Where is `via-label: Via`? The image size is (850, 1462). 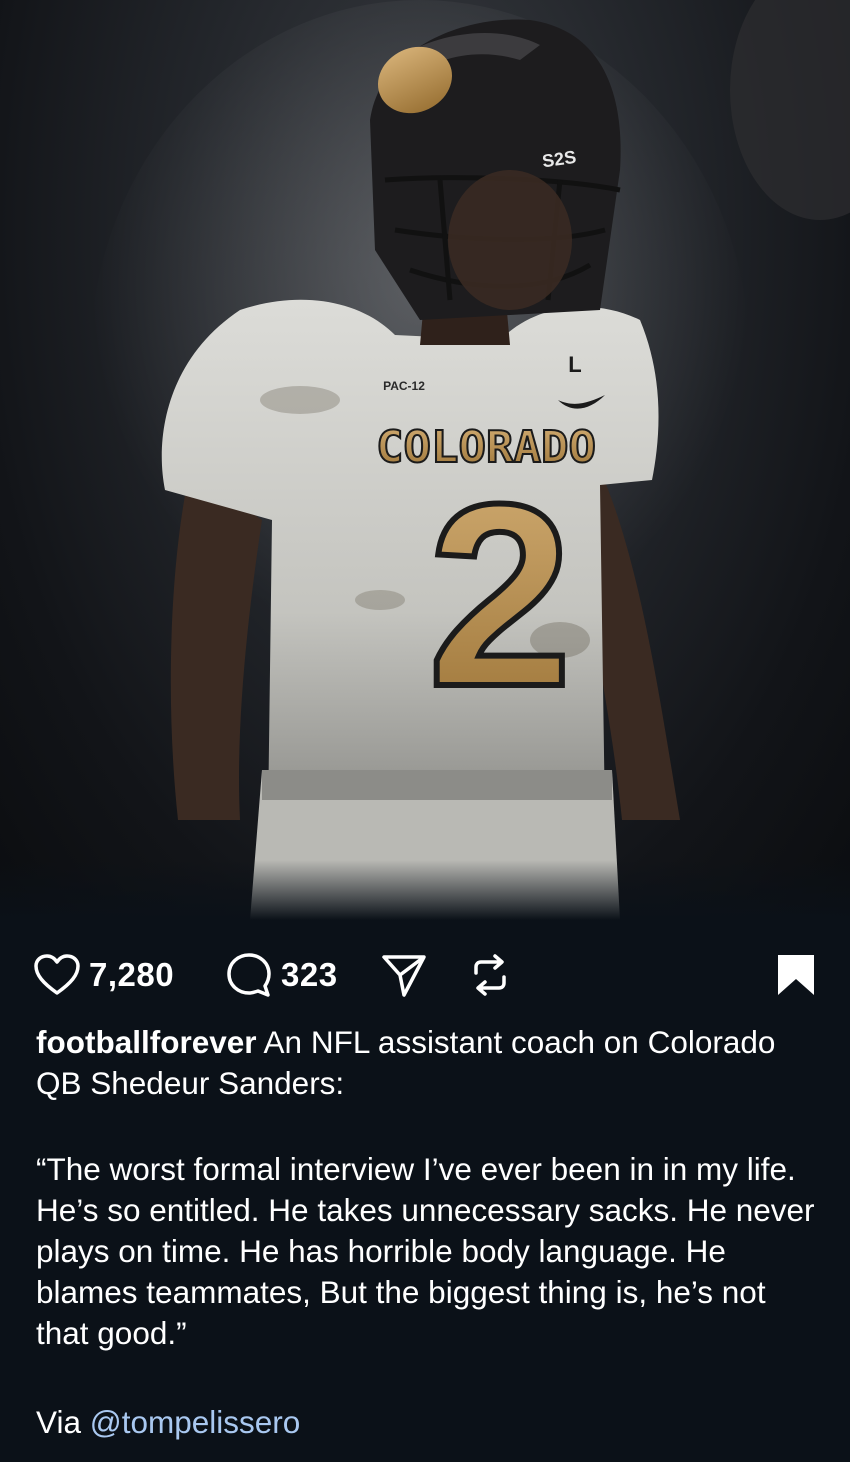
via-label: Via is located at coordinates (58, 1422).